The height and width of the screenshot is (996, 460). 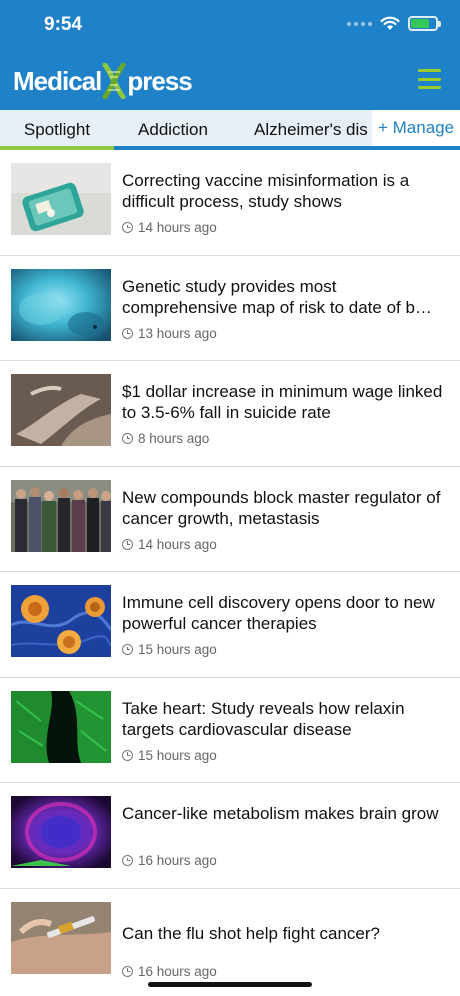 I want to click on vaccine-card-image, so click(x=61, y=199).